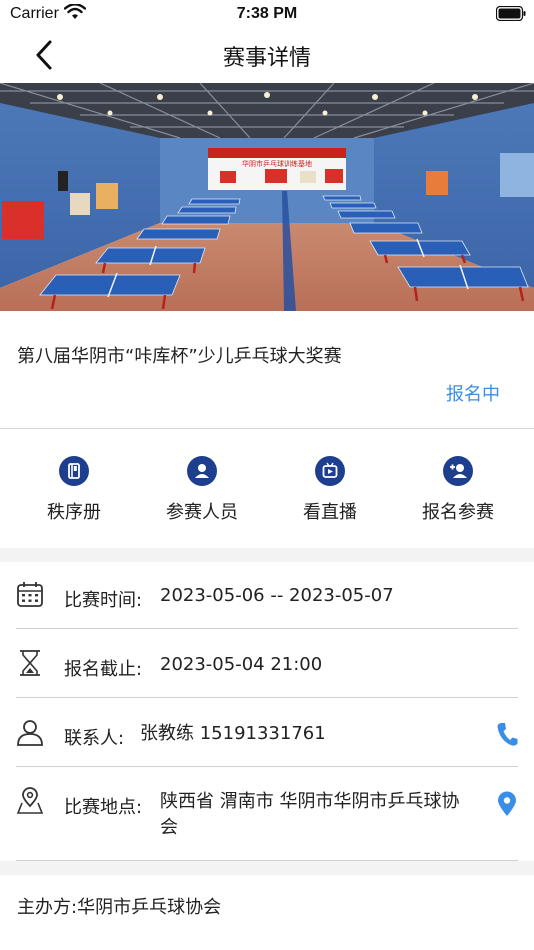  I want to click on section-divider, so click(267, 428).